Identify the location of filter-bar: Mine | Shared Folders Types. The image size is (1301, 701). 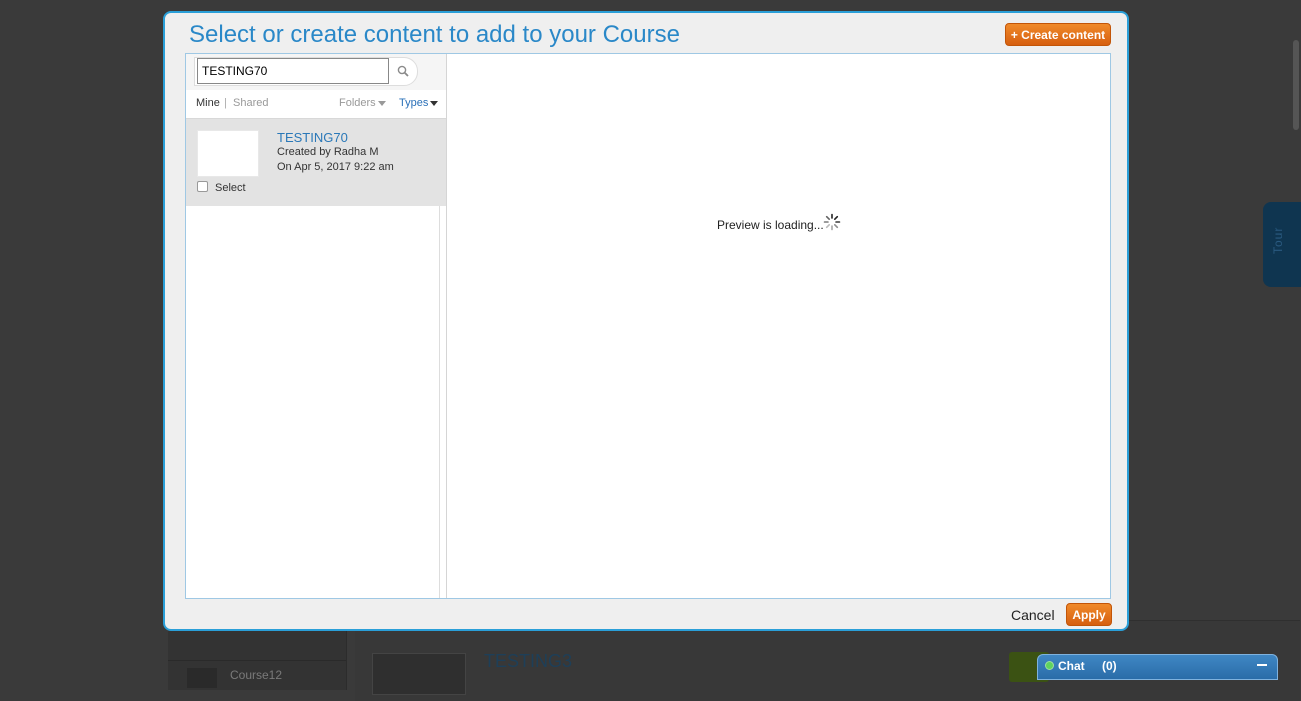
(316, 104).